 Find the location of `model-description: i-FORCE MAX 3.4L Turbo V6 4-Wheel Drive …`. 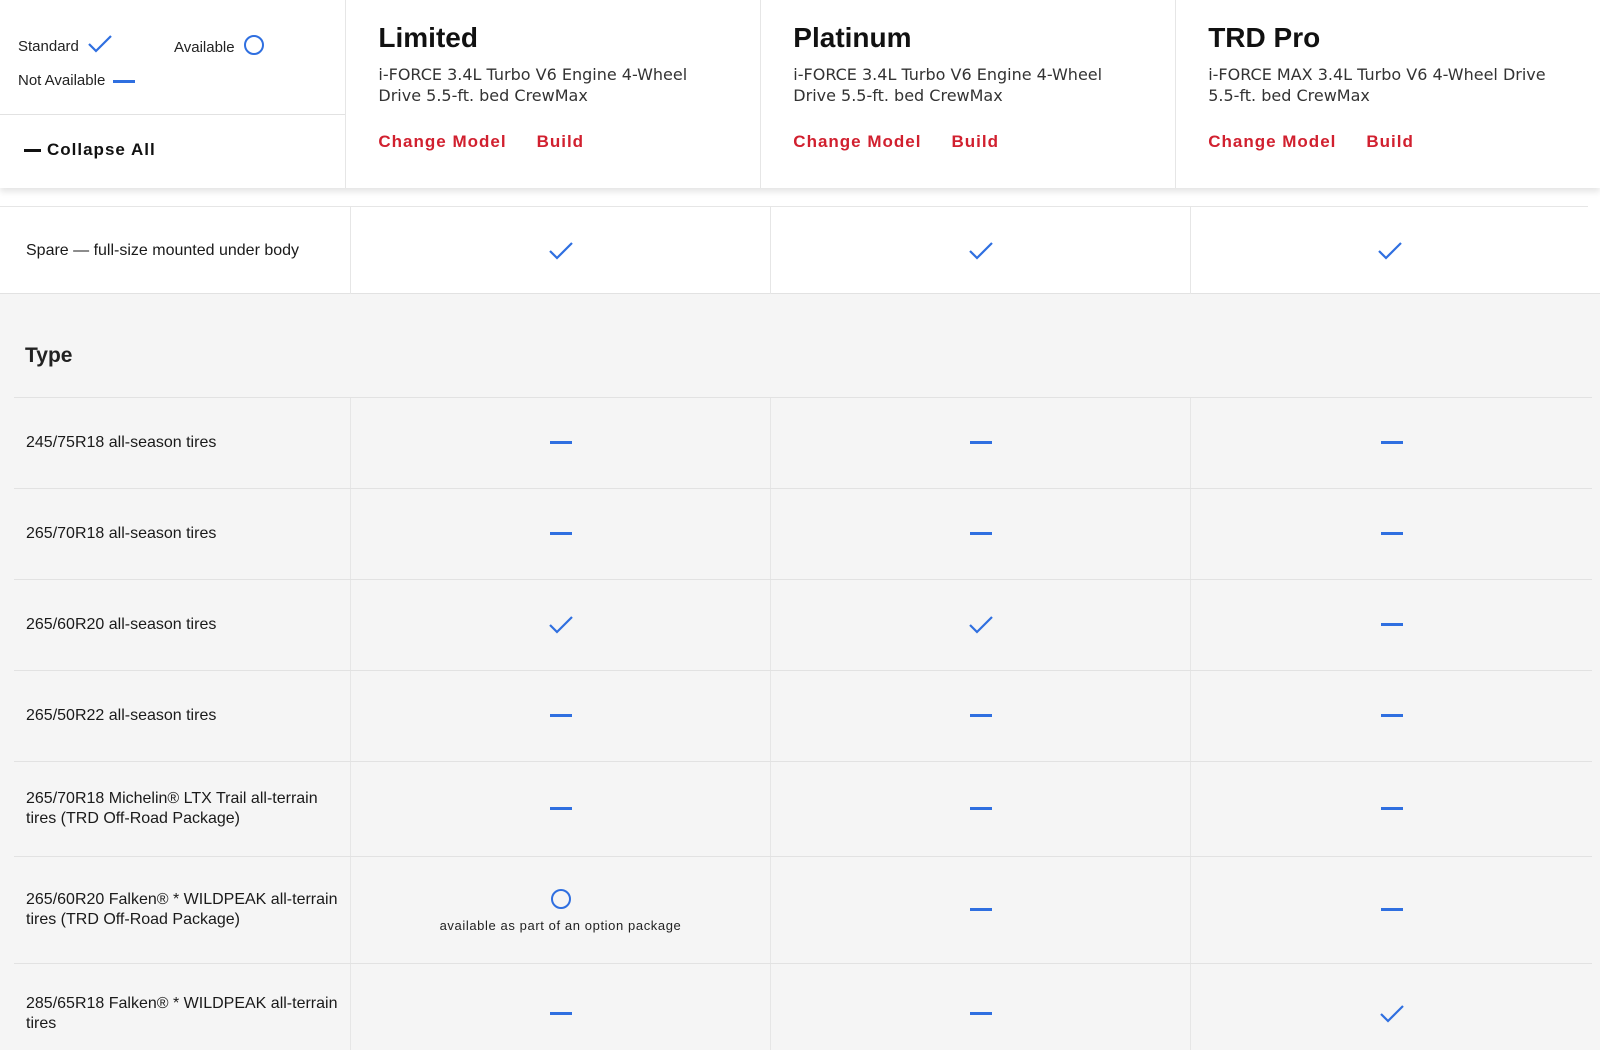

model-description: i-FORCE MAX 3.4L Turbo V6 4-Wheel Drive … is located at coordinates (1377, 85).